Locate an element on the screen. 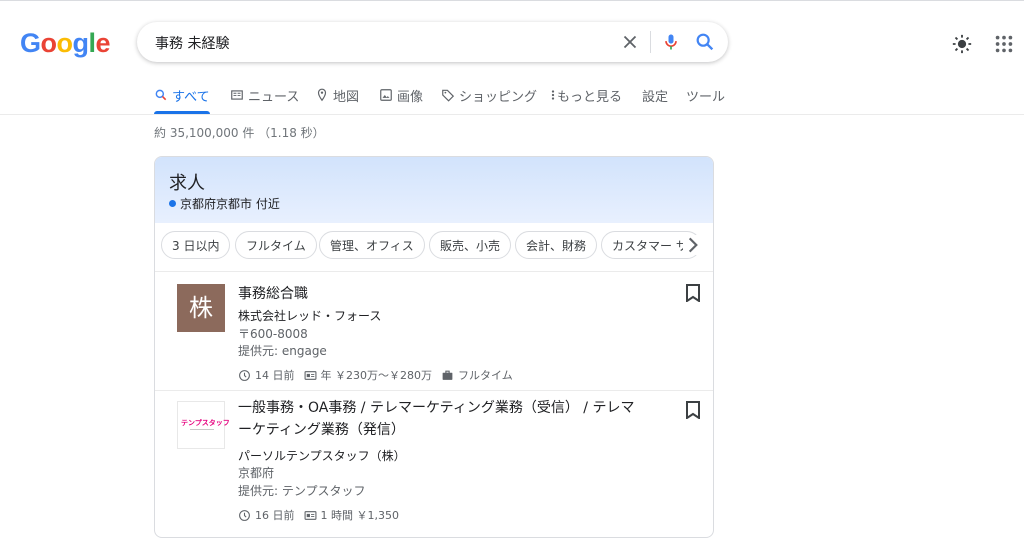  company-logo-text: テンプスタッフ is located at coordinates (205, 423).